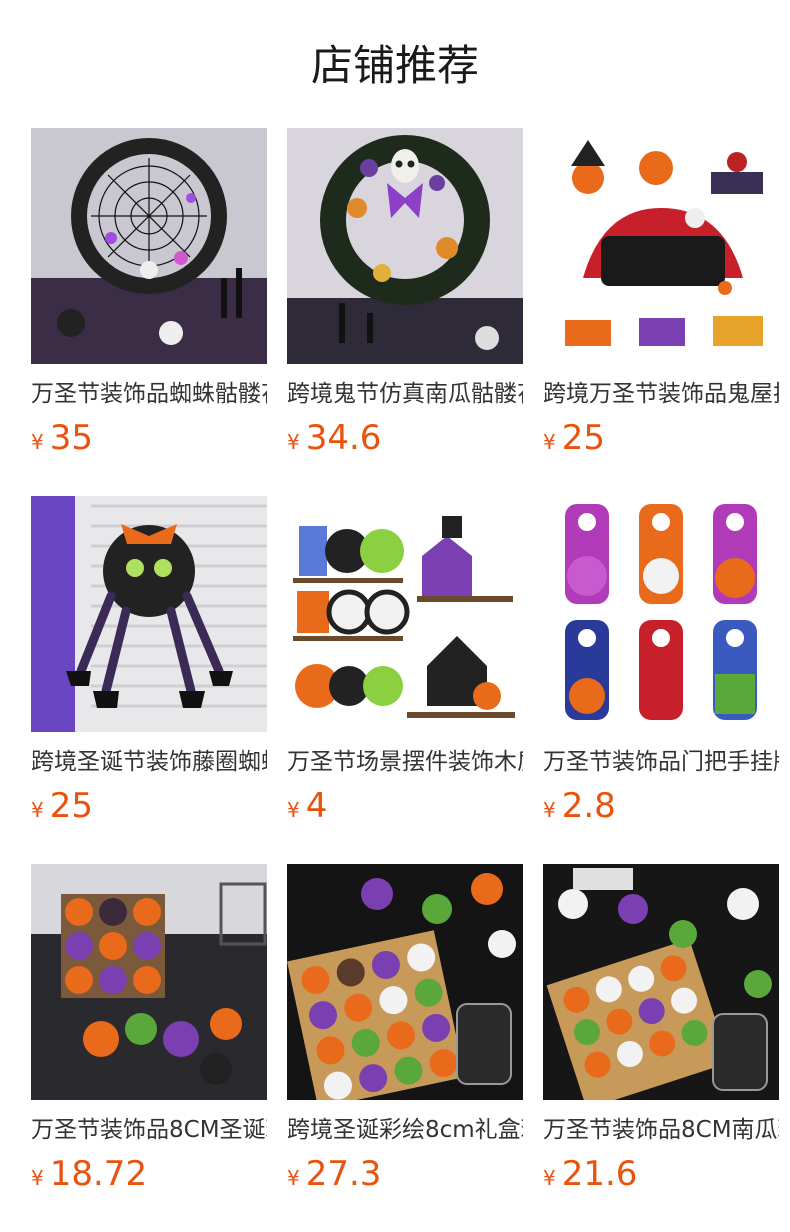  What do you see at coordinates (405, 1174) in the screenshot?
I see `product-price: ¥27.3` at bounding box center [405, 1174].